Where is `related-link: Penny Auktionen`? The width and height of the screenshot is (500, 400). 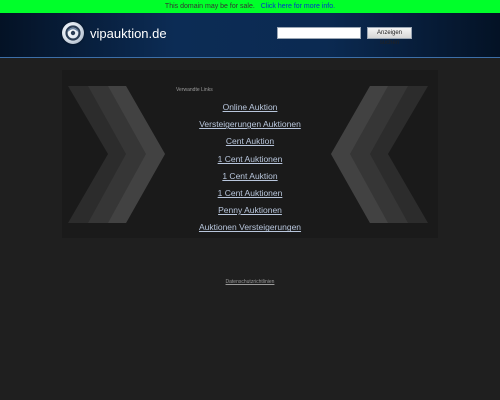 related-link: Penny Auktionen is located at coordinates (250, 210).